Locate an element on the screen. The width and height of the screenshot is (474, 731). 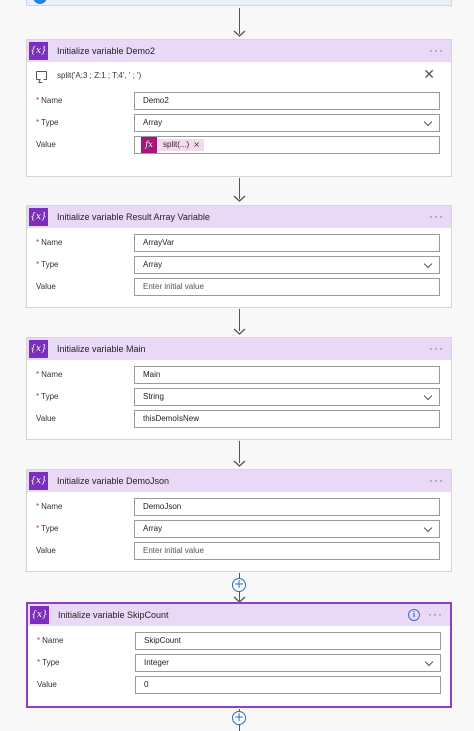
card-title: Initialize variable Demo2 is located at coordinates (106, 51).